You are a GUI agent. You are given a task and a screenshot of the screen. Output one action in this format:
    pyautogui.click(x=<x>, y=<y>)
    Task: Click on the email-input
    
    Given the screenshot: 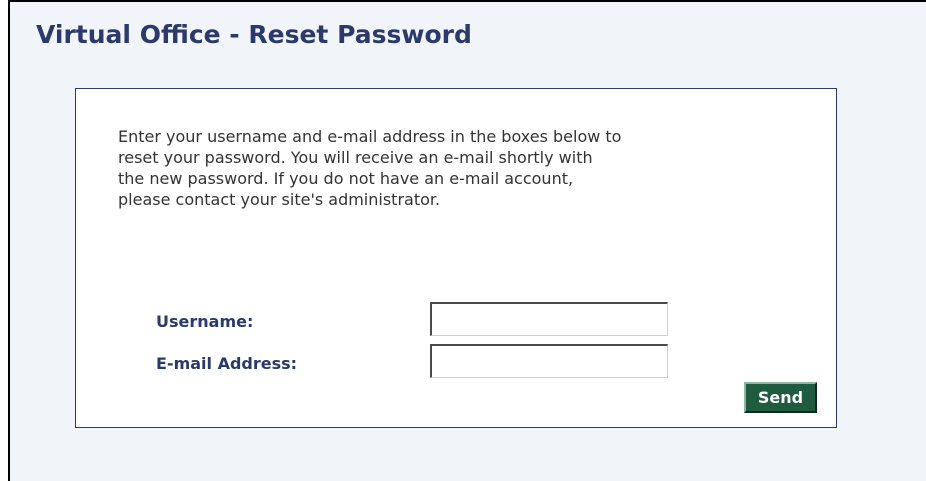 What is the action you would take?
    pyautogui.click(x=549, y=361)
    